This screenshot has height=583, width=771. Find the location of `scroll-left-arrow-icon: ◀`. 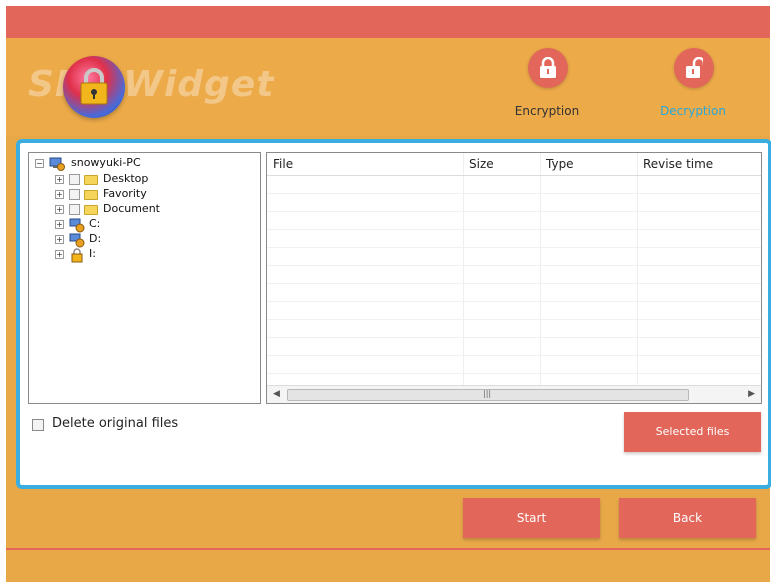

scroll-left-arrow-icon: ◀ is located at coordinates (276, 394).